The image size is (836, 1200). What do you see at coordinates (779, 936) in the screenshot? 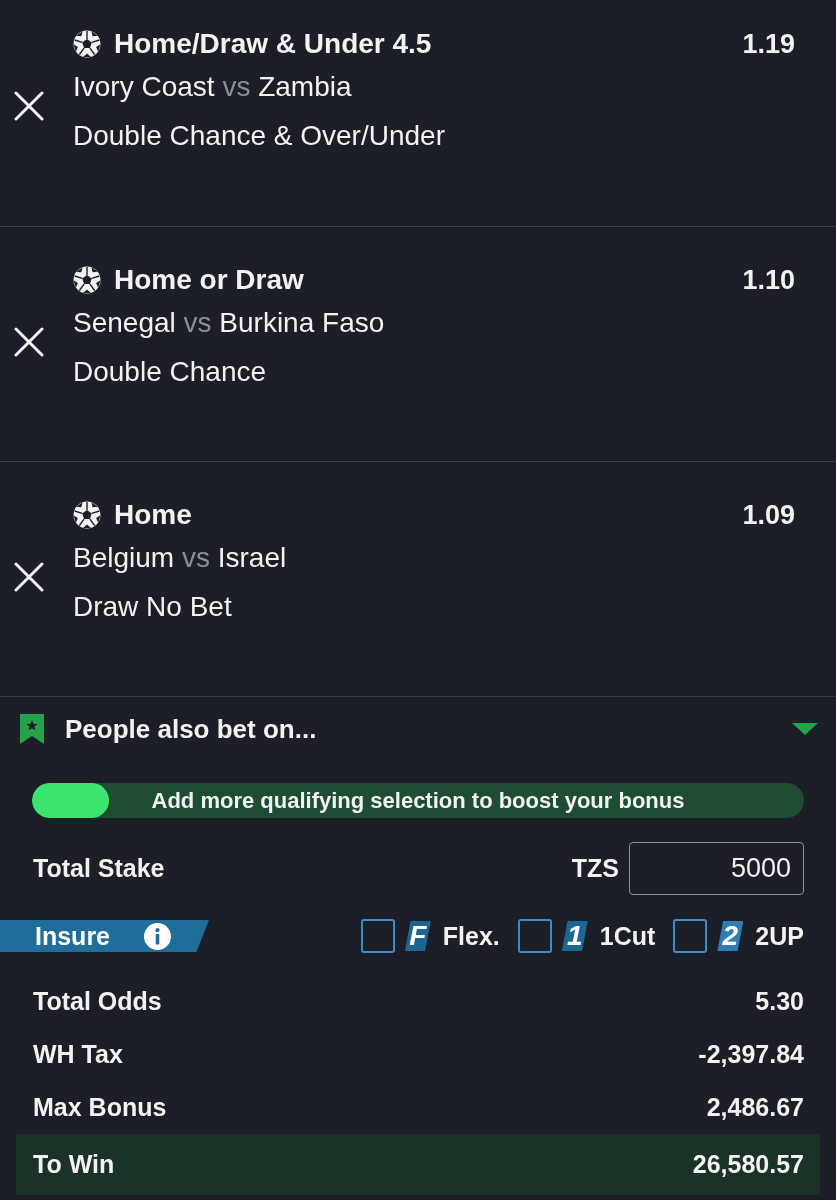
I see `option-label: 2UP` at bounding box center [779, 936].